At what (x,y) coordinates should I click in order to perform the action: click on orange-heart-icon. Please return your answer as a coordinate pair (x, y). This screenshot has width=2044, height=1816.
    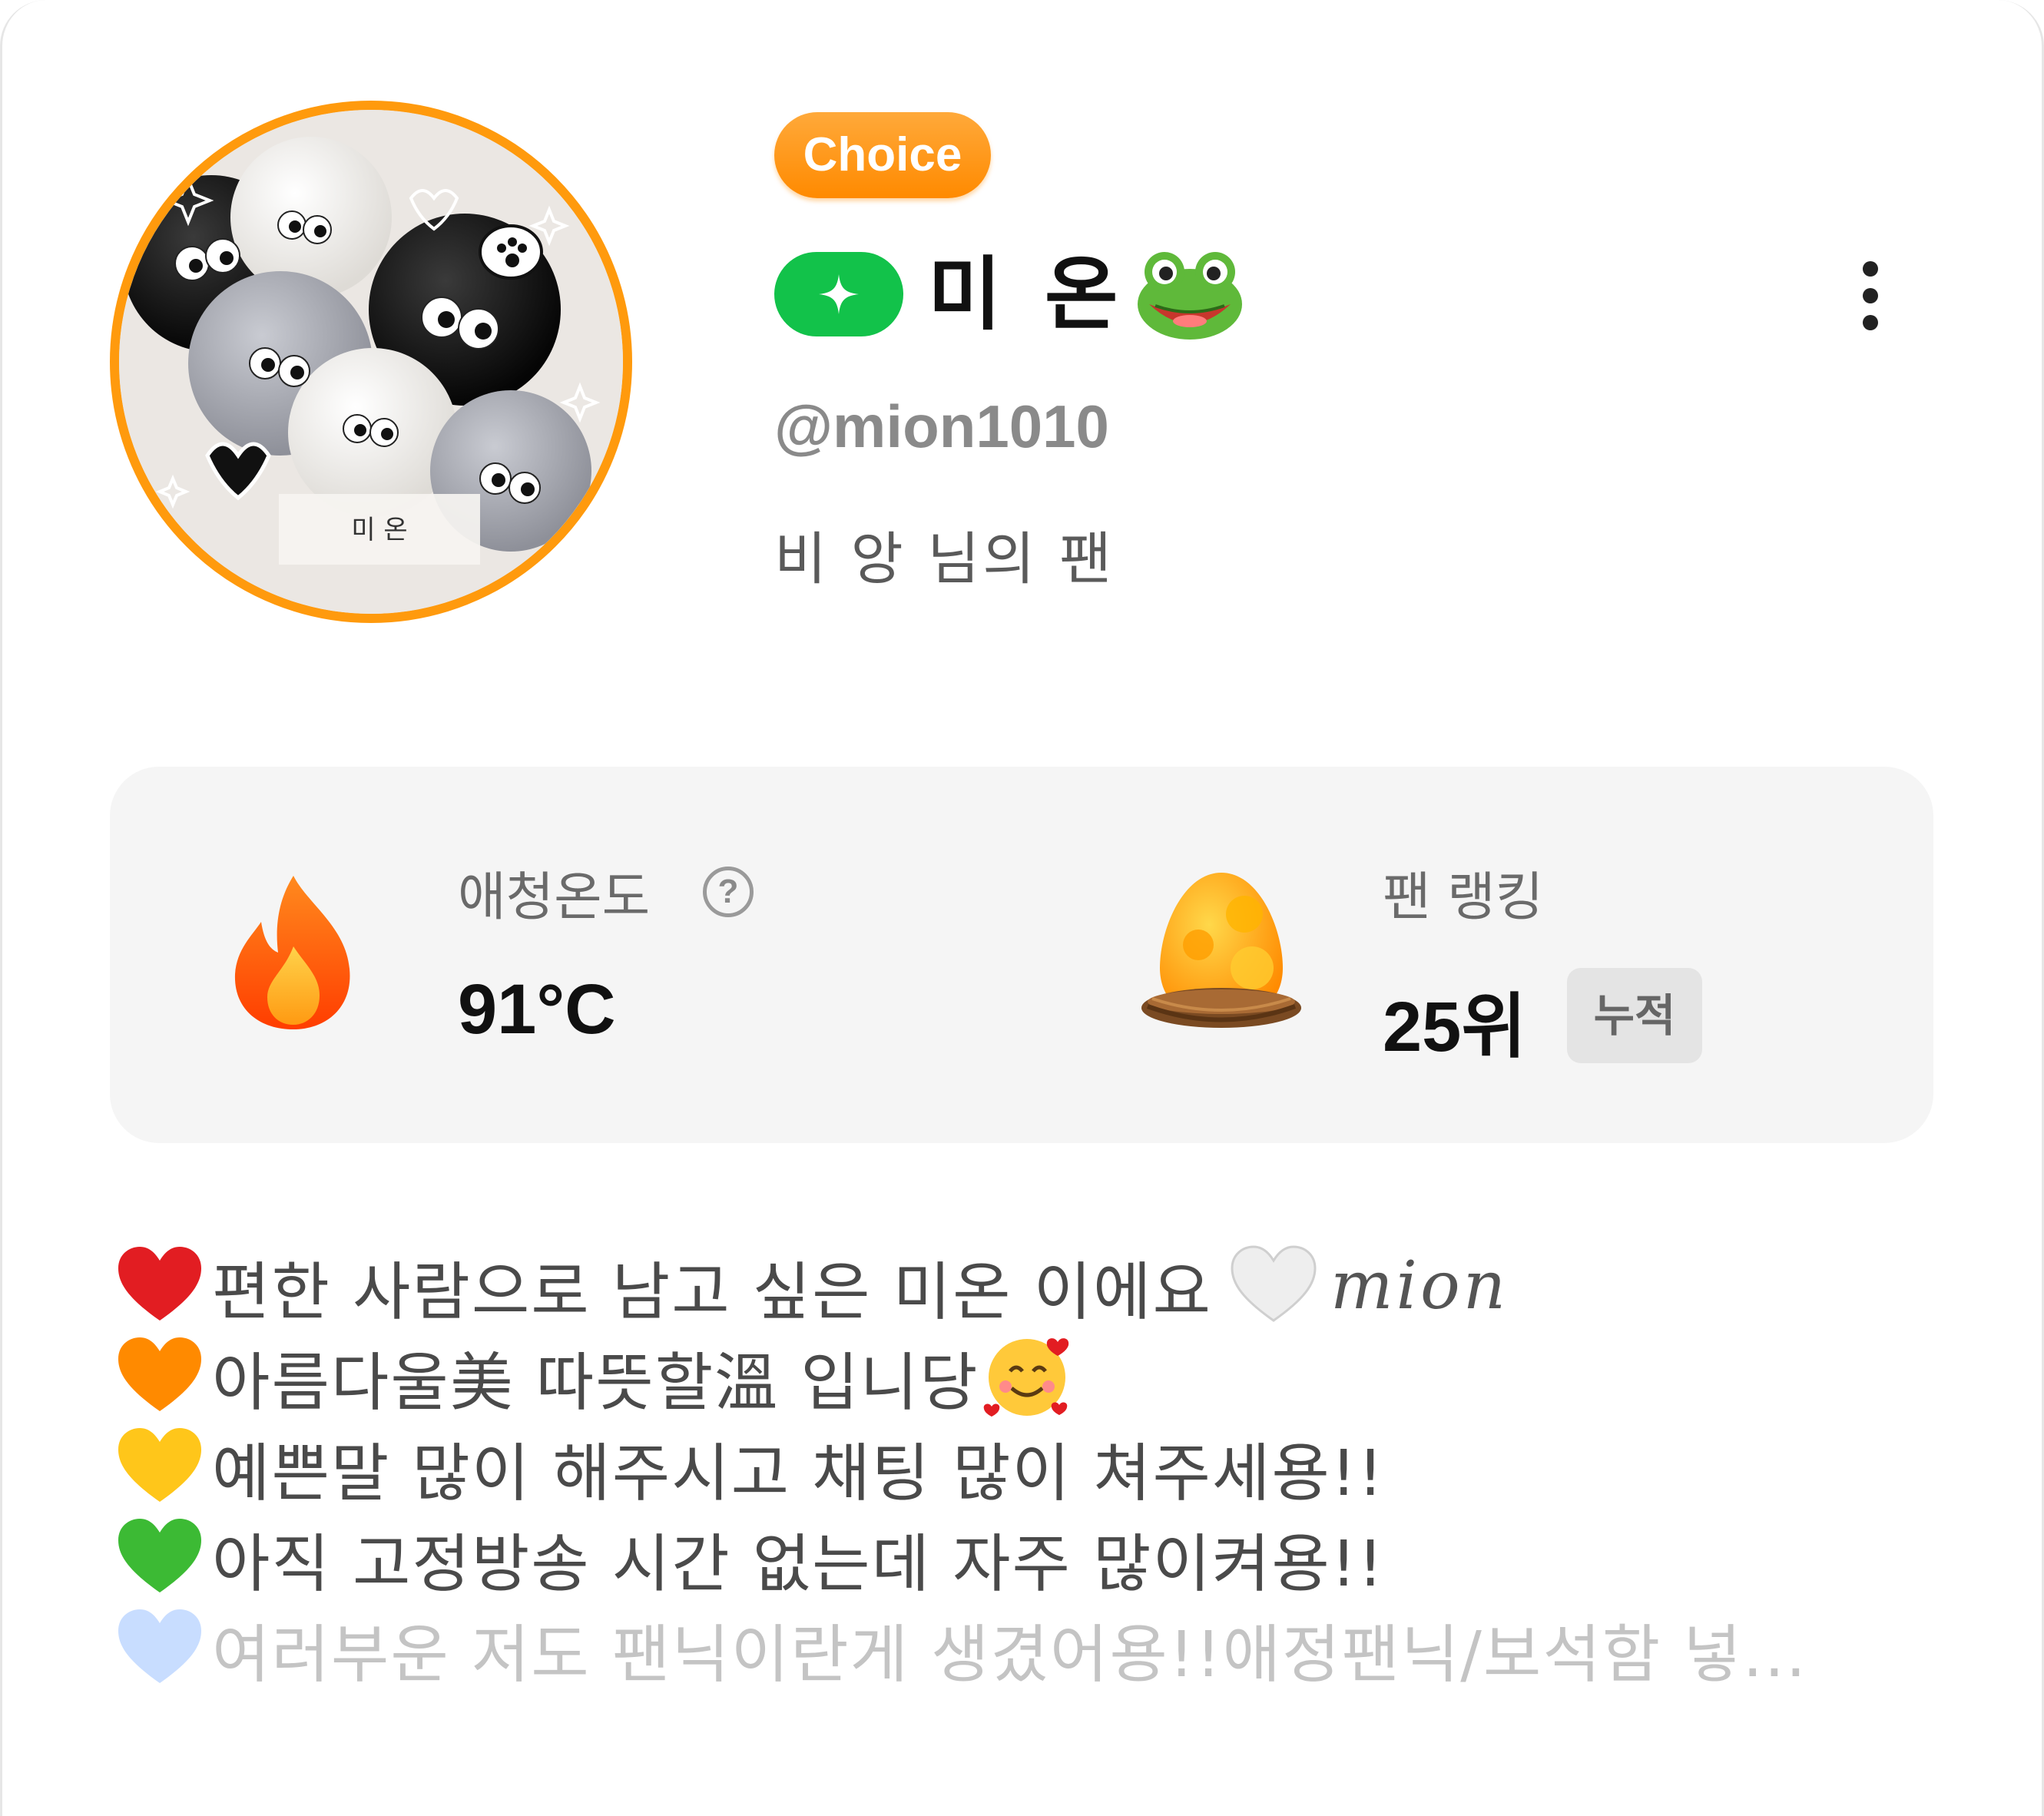
    Looking at the image, I should click on (159, 1374).